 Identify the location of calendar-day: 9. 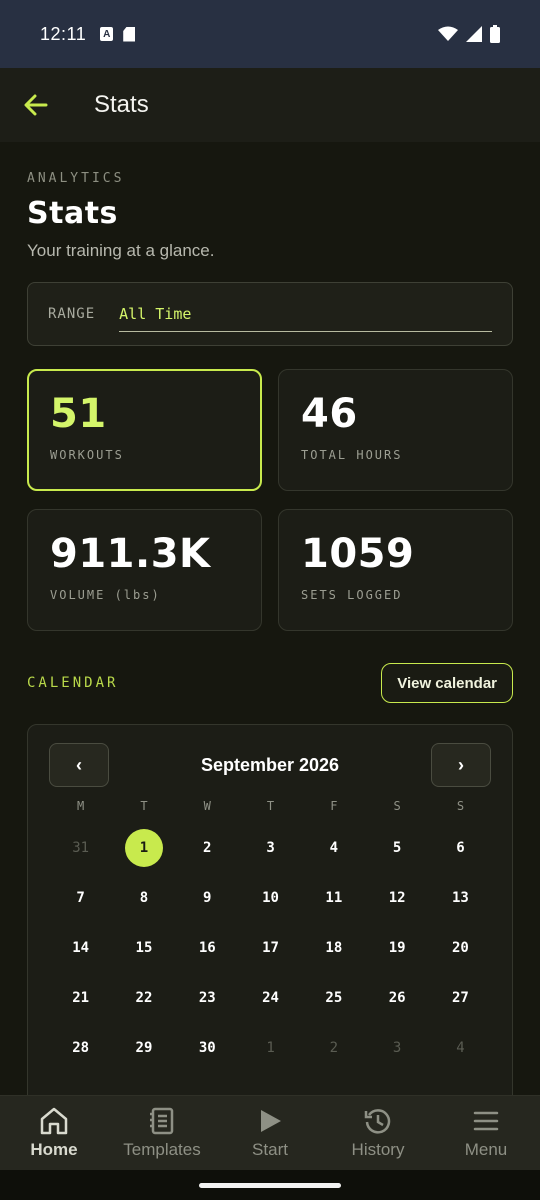
(207, 898).